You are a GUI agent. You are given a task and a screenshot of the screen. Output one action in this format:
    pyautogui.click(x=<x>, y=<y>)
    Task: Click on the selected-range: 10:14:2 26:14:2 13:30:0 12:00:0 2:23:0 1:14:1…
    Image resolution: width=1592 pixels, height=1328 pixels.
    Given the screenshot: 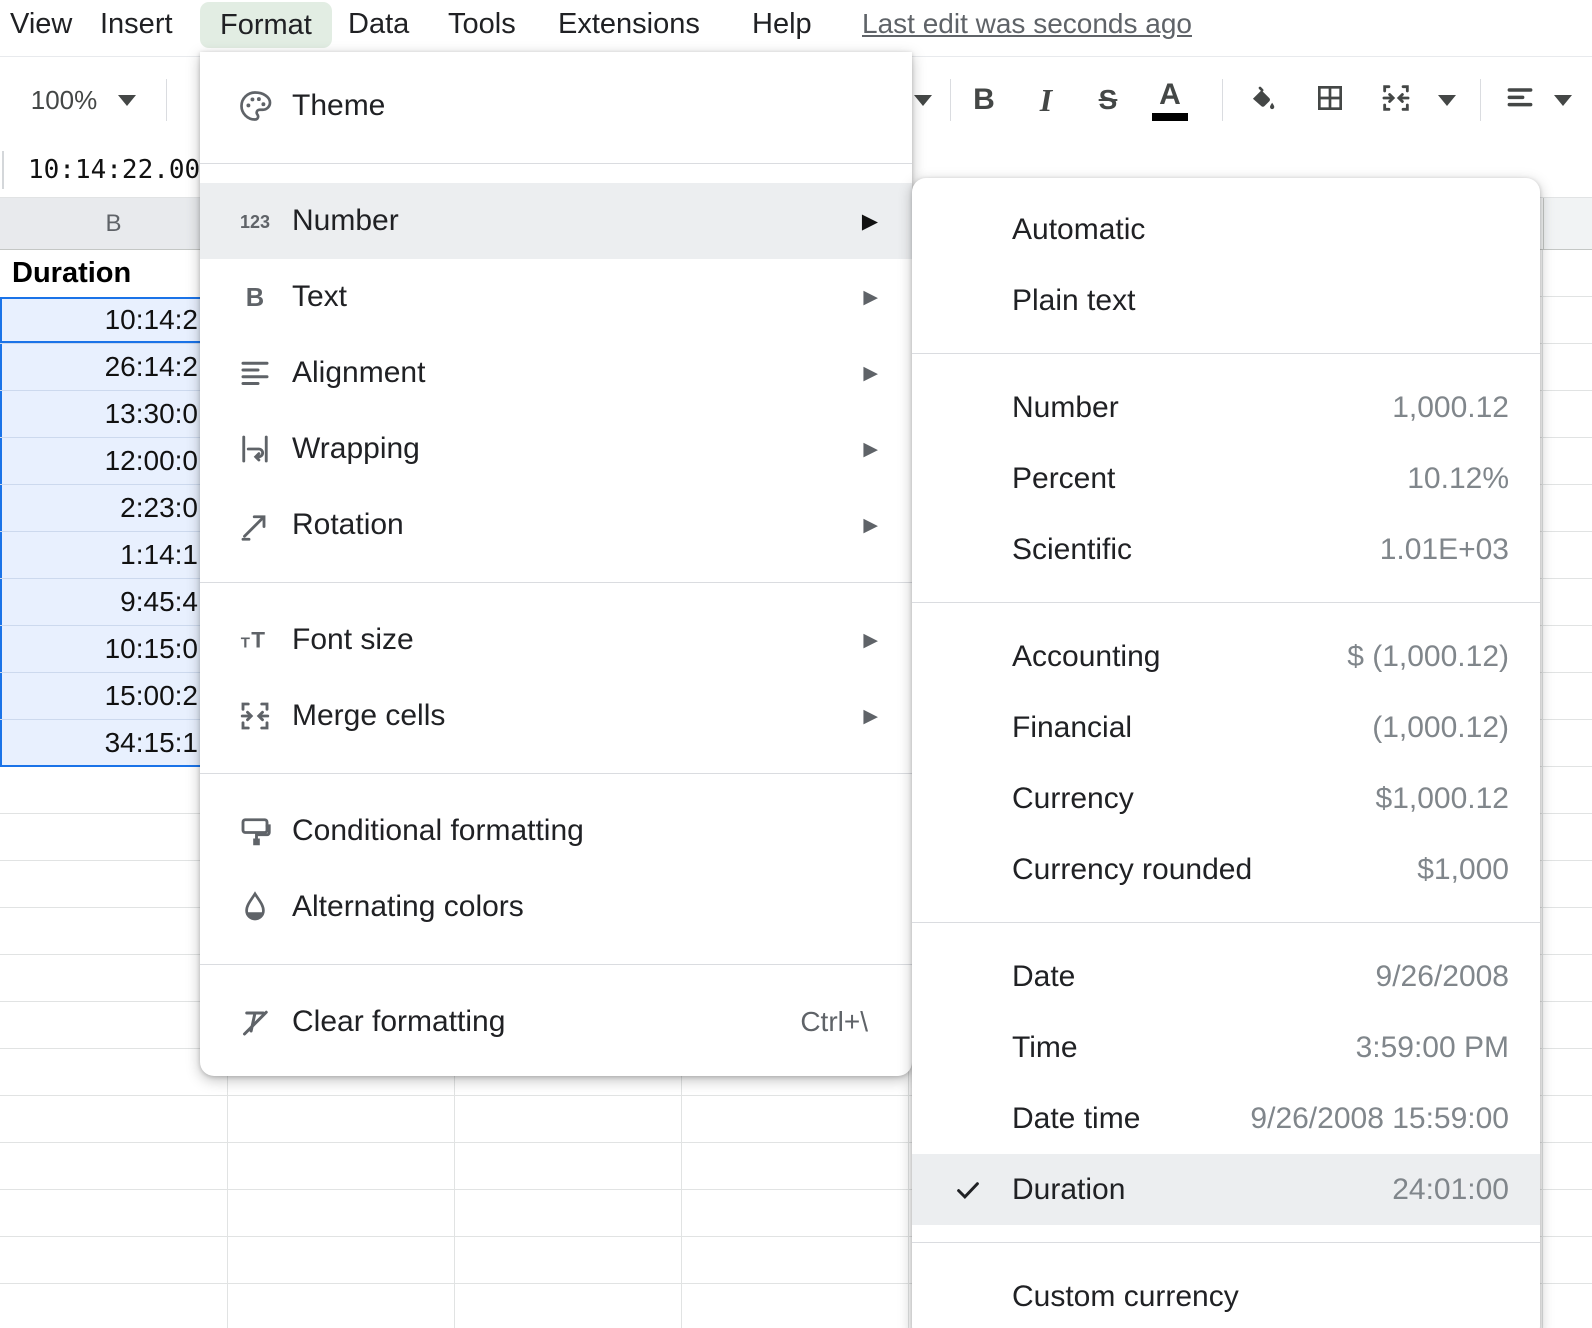 What is the action you would take?
    pyautogui.click(x=114, y=532)
    